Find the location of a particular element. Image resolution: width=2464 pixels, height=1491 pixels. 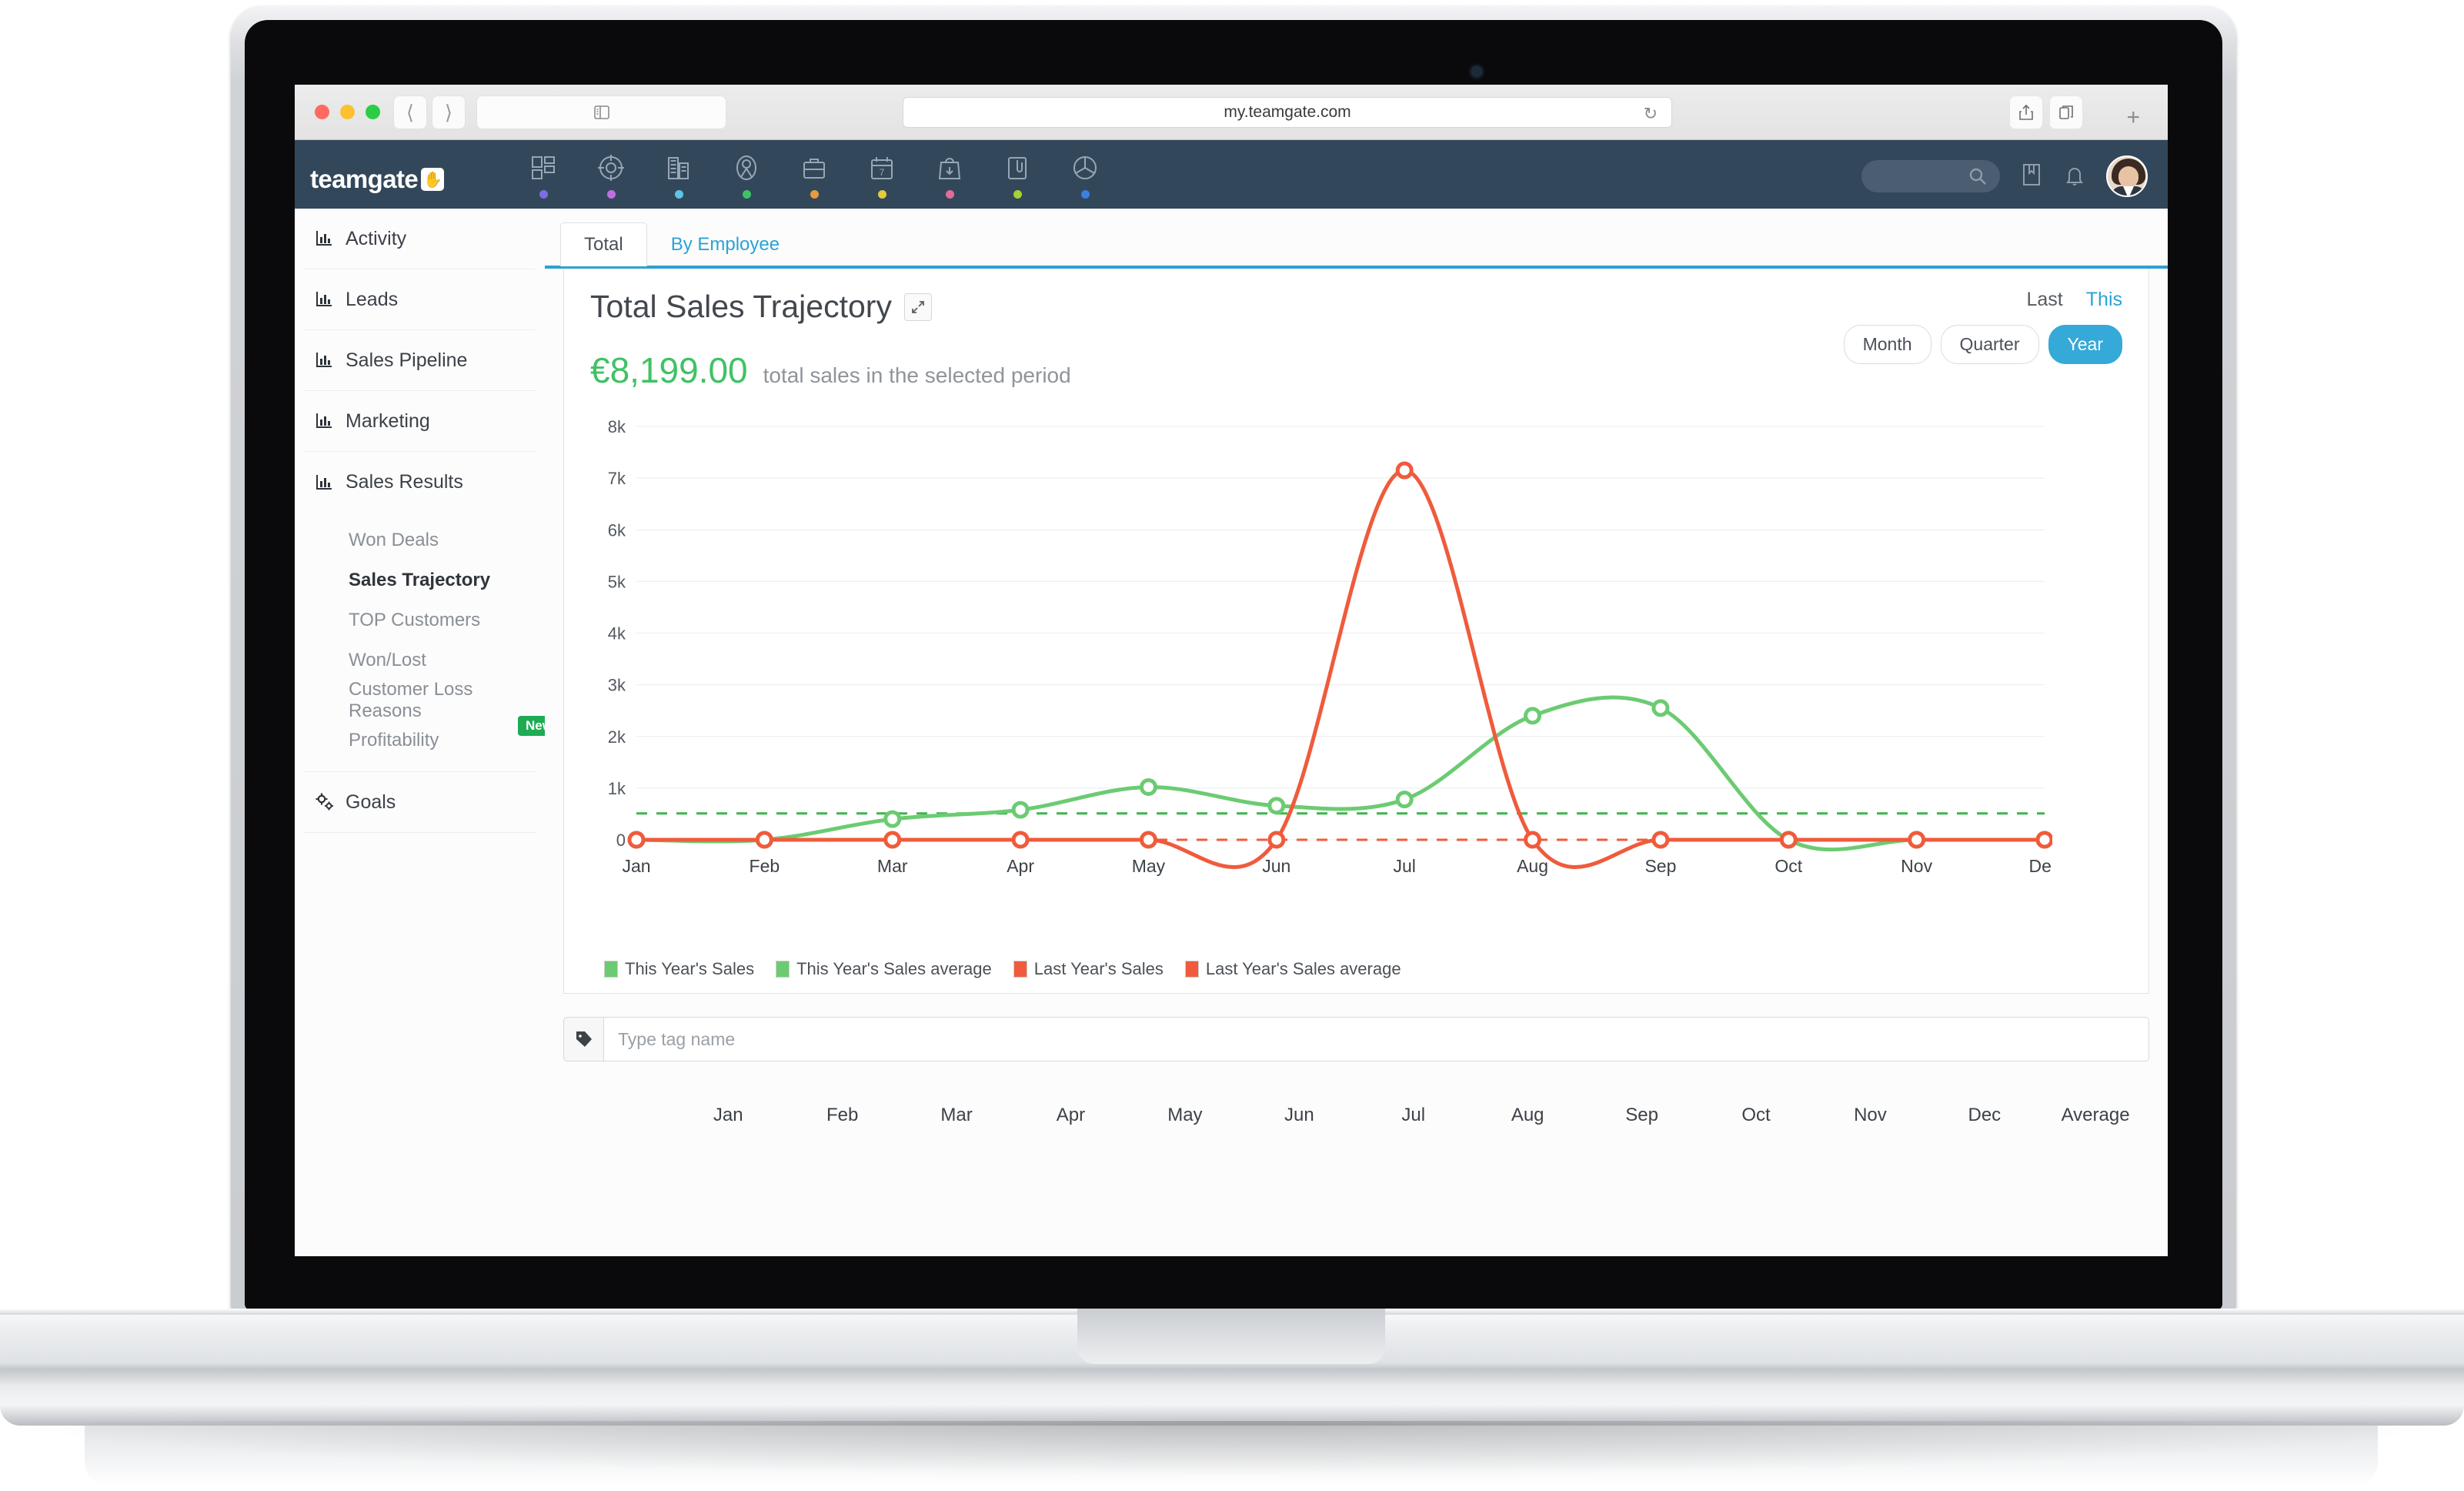

sidebar-item-won-deals: Won Deals is located at coordinates (420, 540).